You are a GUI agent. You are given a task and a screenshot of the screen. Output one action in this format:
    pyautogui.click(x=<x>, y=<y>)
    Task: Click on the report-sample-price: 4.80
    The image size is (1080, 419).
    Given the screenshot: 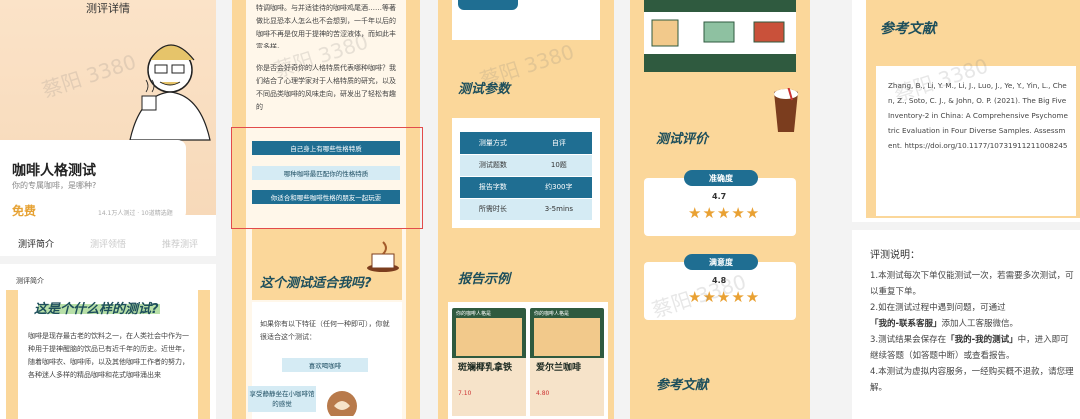 What is the action you would take?
    pyautogui.click(x=543, y=393)
    